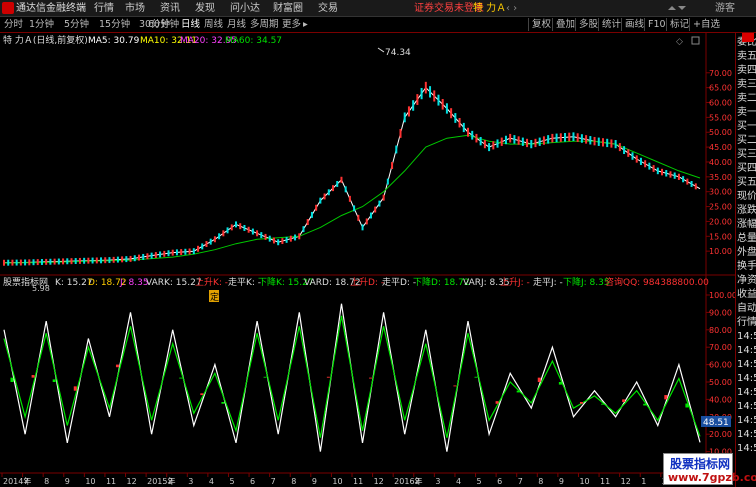 Image resolution: width=756 pixels, height=487 pixels. What do you see at coordinates (720, 236) in the screenshot?
I see `price-tick-label: 15.00` at bounding box center [720, 236].